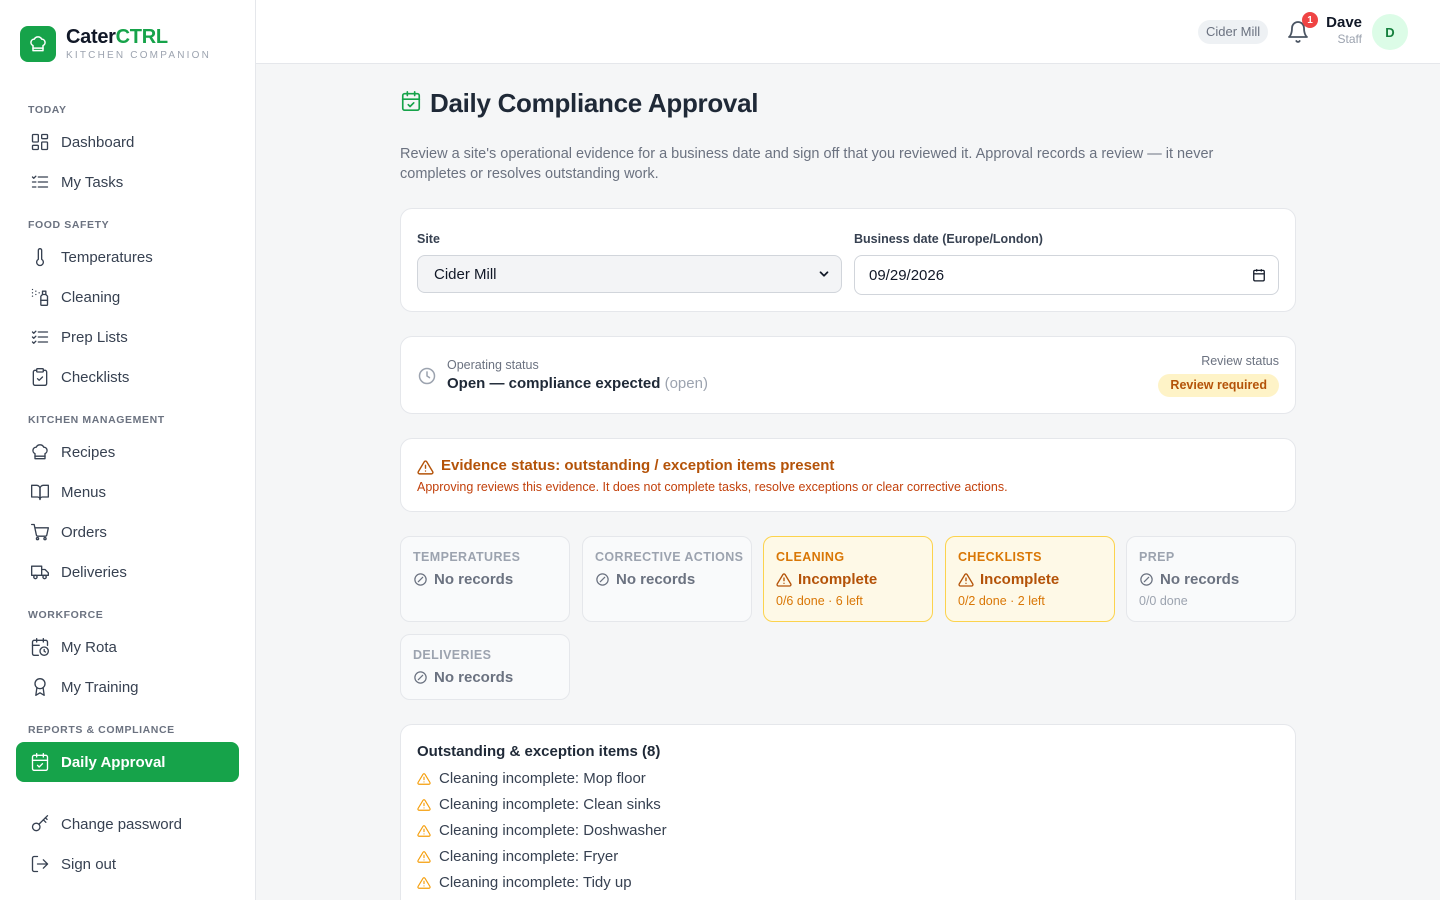 This screenshot has height=900, width=1440. I want to click on sidebar-item-sign-out: Sign out, so click(127, 864).